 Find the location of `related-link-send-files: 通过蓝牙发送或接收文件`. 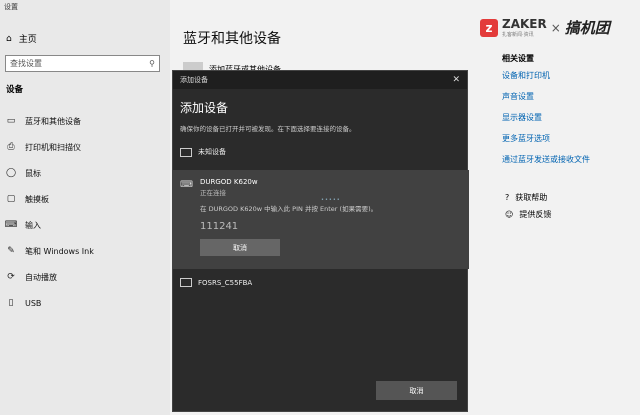

related-link-send-files: 通过蓝牙发送或接收文件 is located at coordinates (546, 159).